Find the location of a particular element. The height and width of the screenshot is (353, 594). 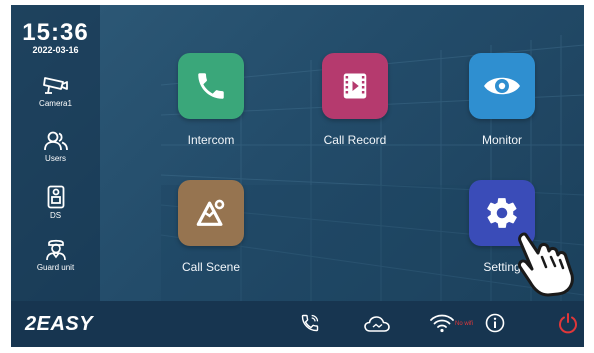

power-icon is located at coordinates (568, 323).